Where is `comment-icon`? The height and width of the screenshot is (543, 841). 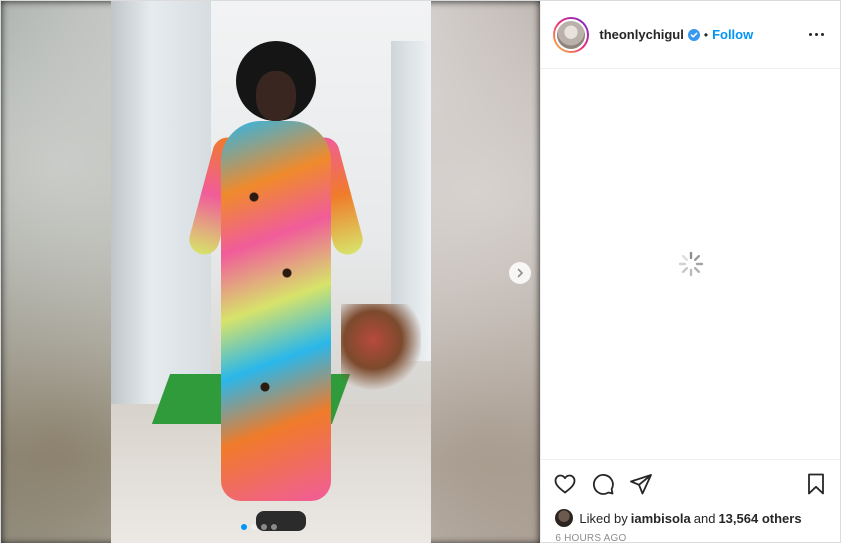
comment-icon is located at coordinates (603, 484).